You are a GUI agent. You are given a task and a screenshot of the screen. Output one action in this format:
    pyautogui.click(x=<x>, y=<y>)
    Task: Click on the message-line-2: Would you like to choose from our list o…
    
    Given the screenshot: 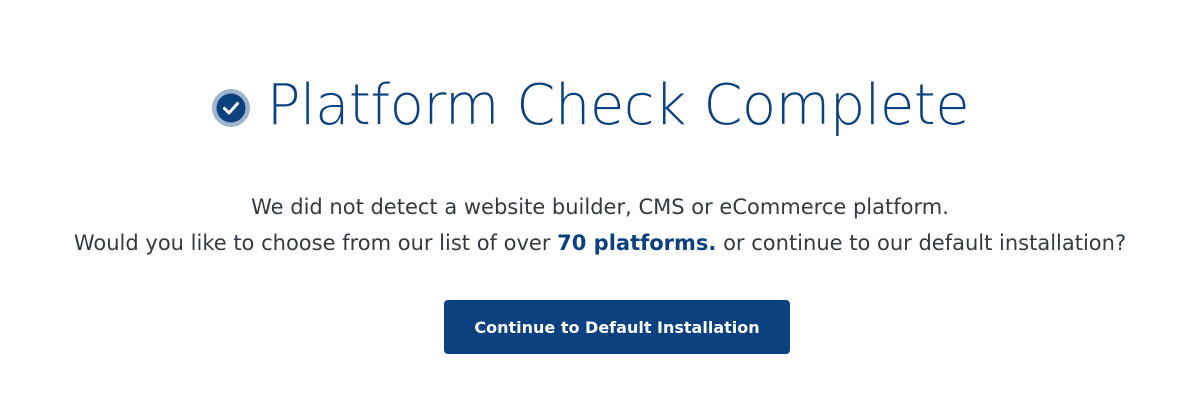 What is the action you would take?
    pyautogui.click(x=600, y=243)
    